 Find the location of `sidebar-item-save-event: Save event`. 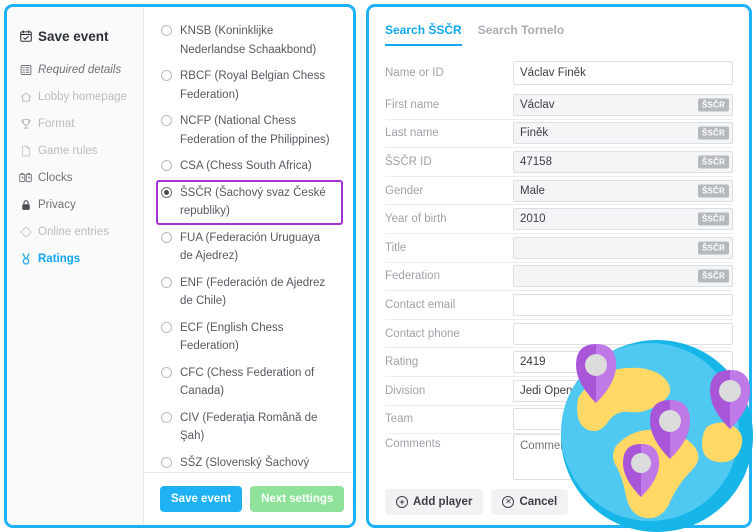

sidebar-item-save-event: Save event is located at coordinates (75, 36).